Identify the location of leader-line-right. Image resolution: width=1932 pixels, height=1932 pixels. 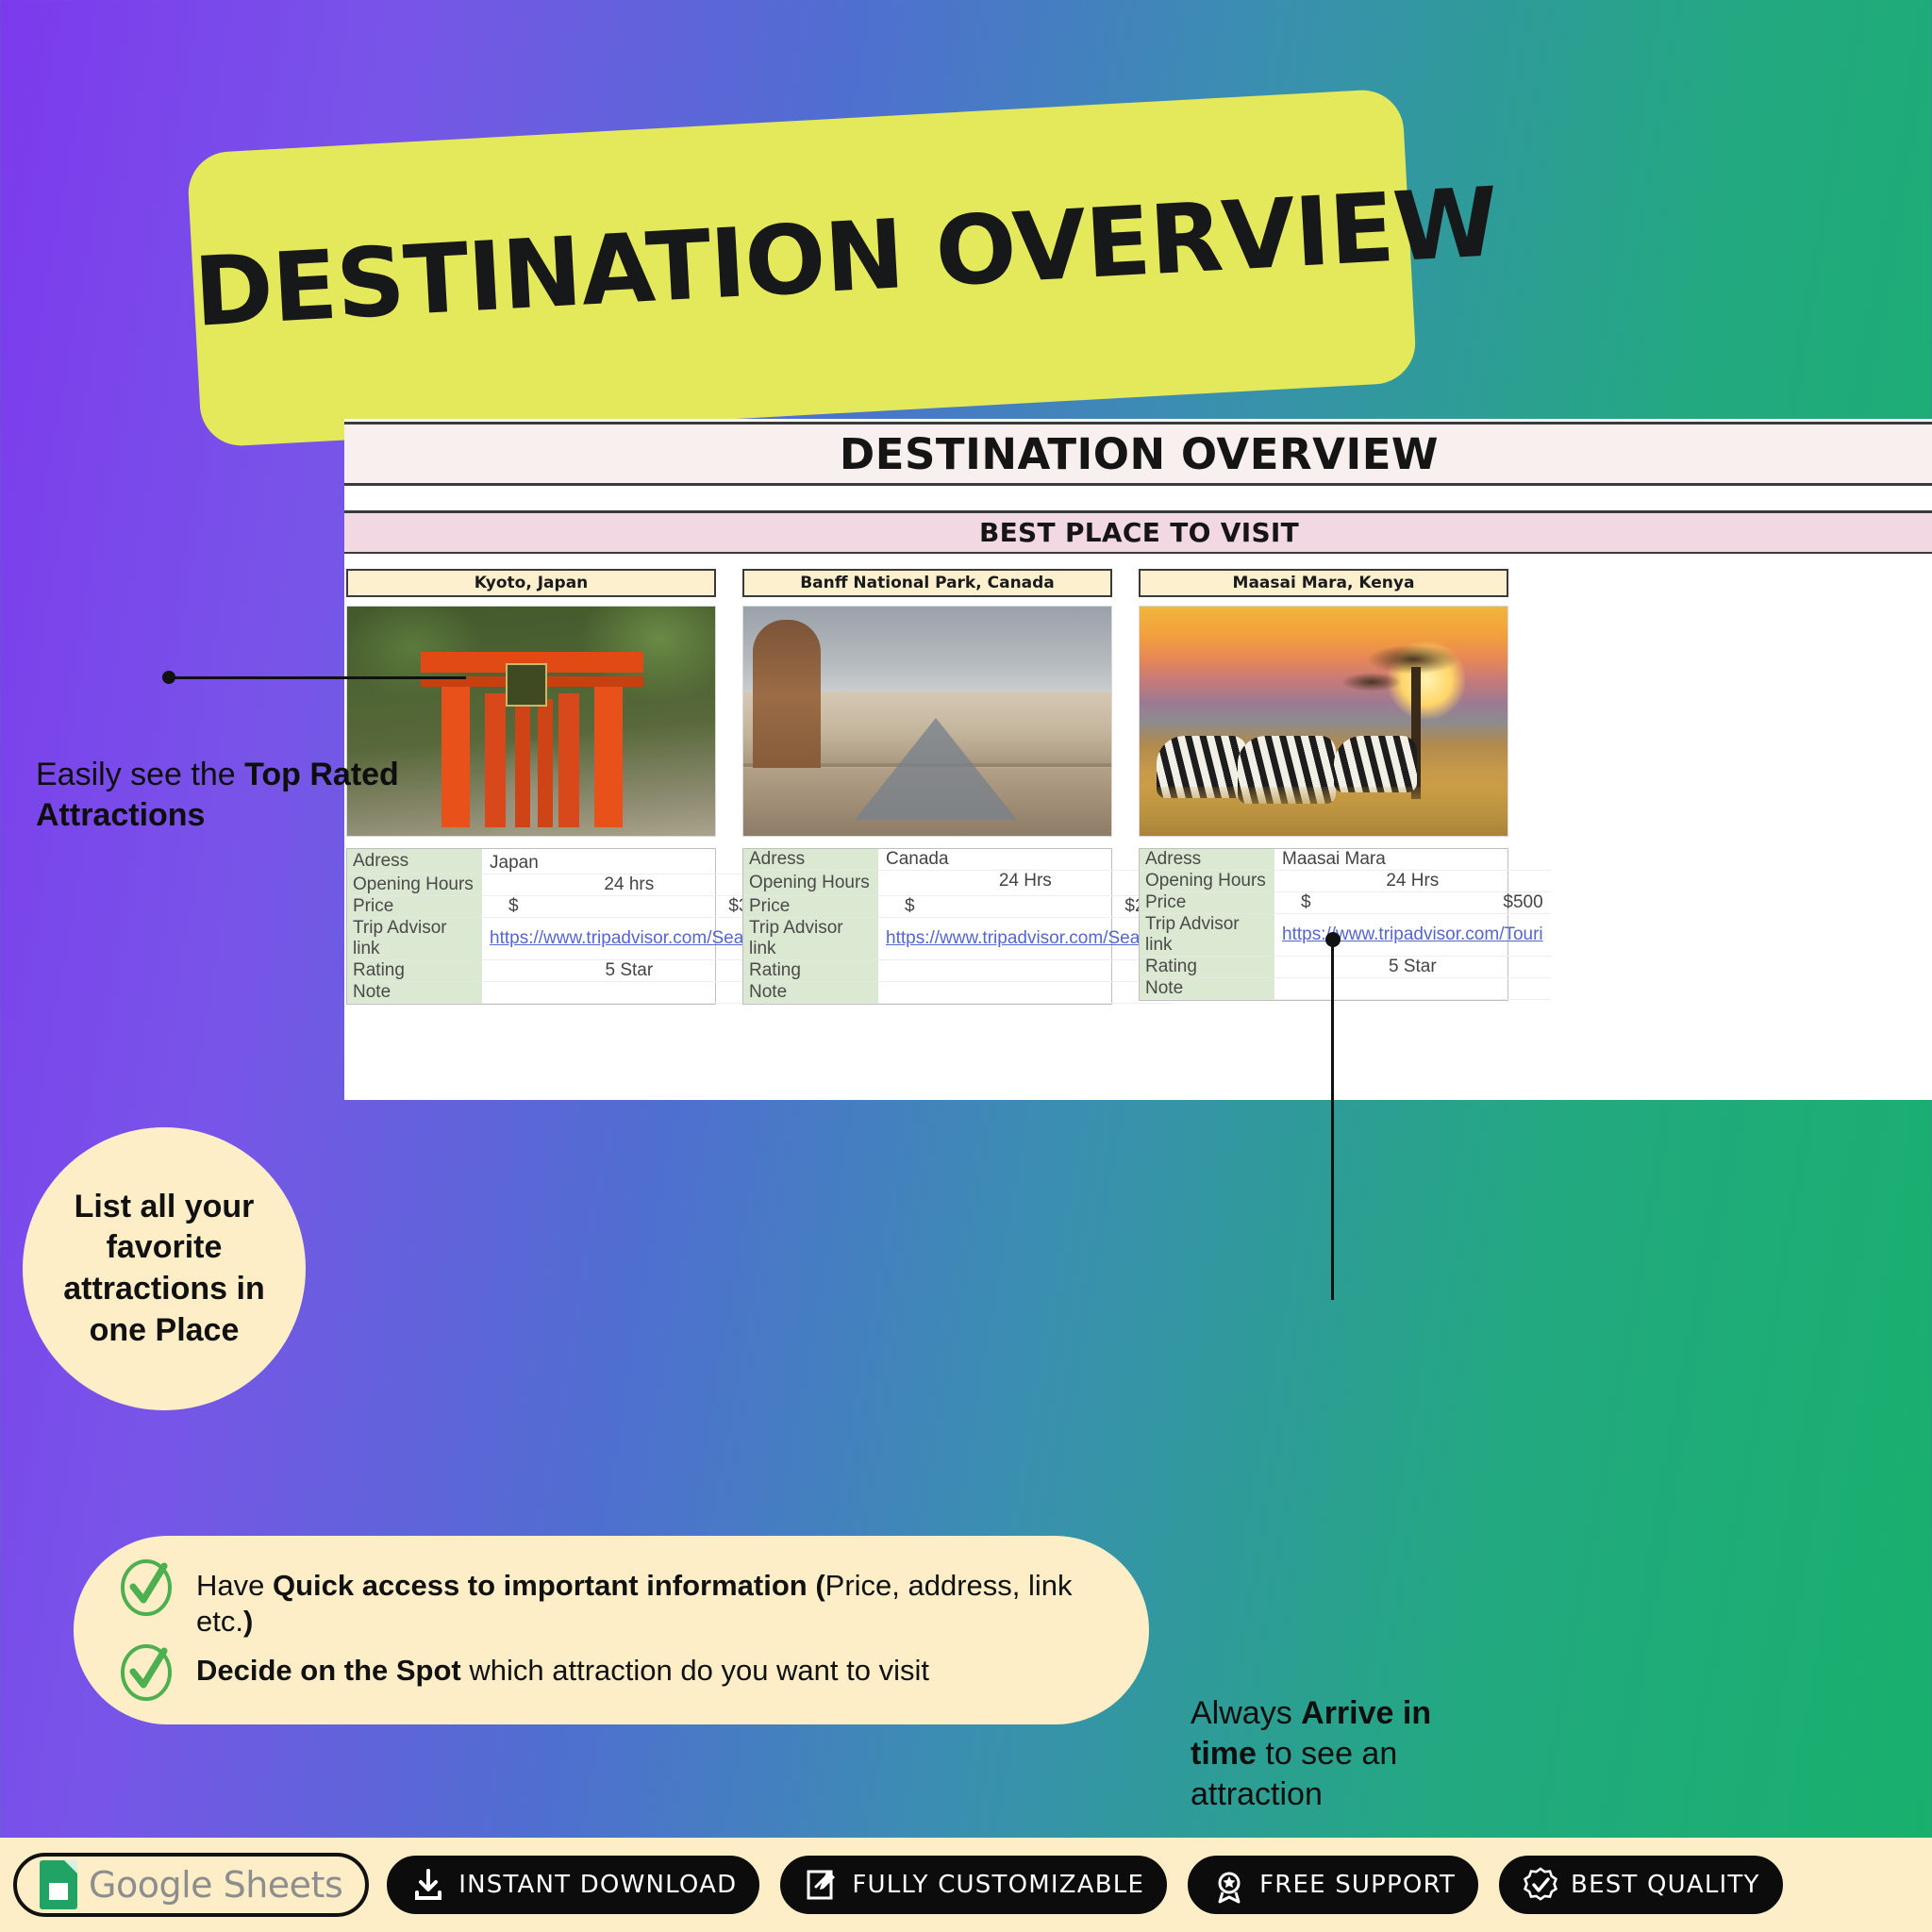
(1333, 1116).